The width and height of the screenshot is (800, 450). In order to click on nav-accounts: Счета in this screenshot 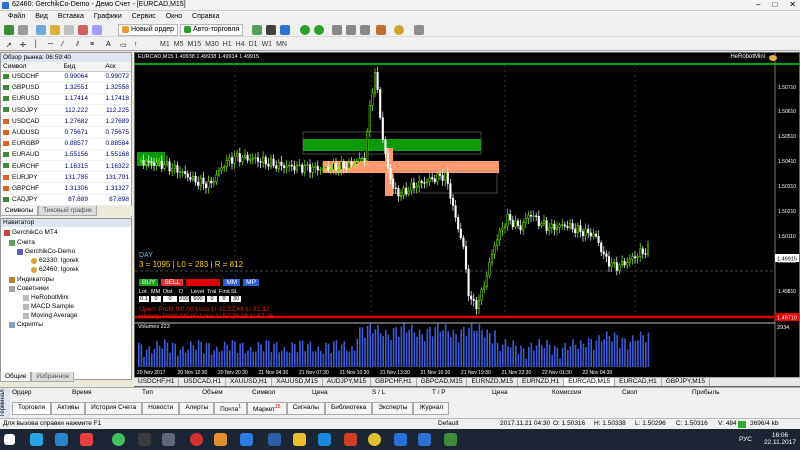, I will do `click(22, 242)`.